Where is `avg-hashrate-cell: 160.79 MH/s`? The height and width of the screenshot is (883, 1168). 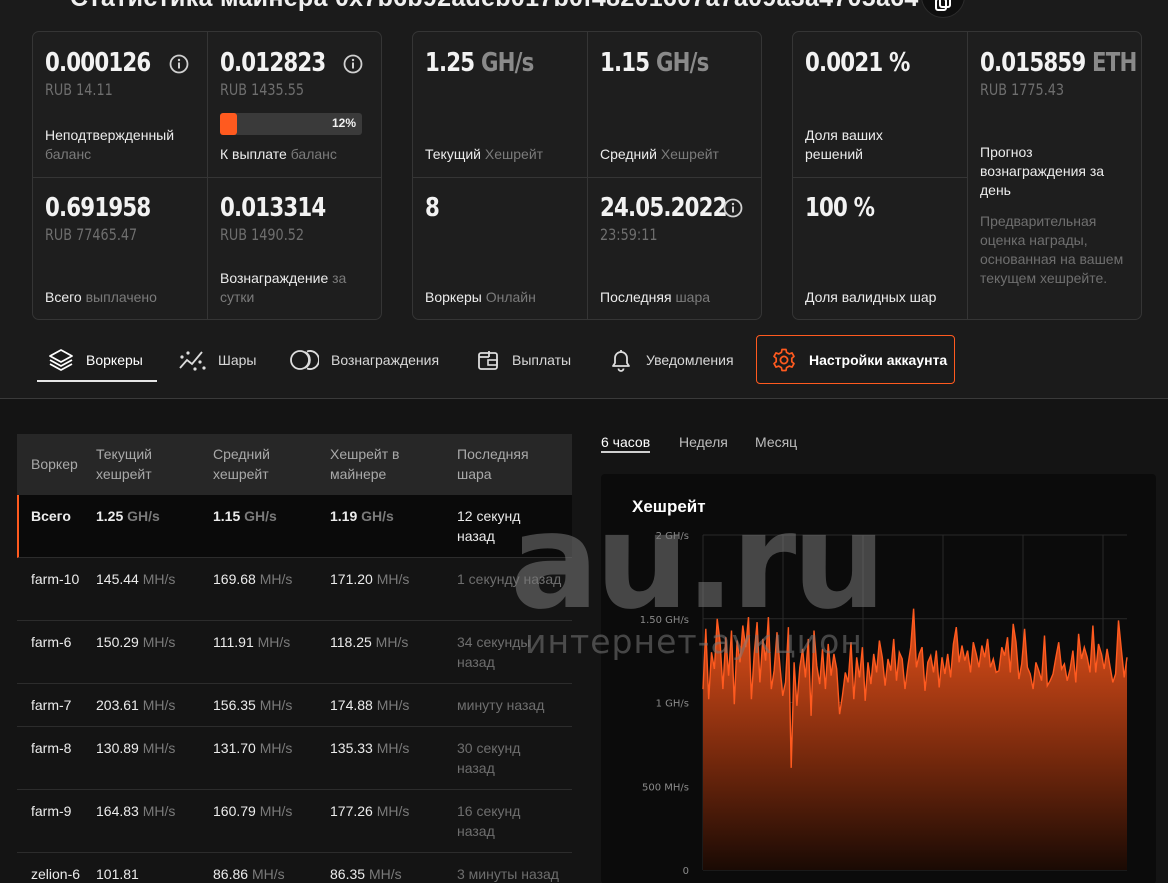
avg-hashrate-cell: 160.79 MH/s is located at coordinates (253, 811).